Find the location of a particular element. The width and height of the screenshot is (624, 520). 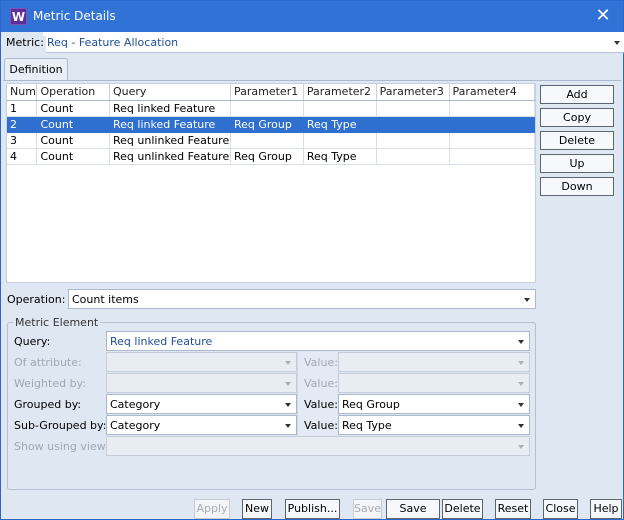

column-header-query: Query is located at coordinates (170, 92).